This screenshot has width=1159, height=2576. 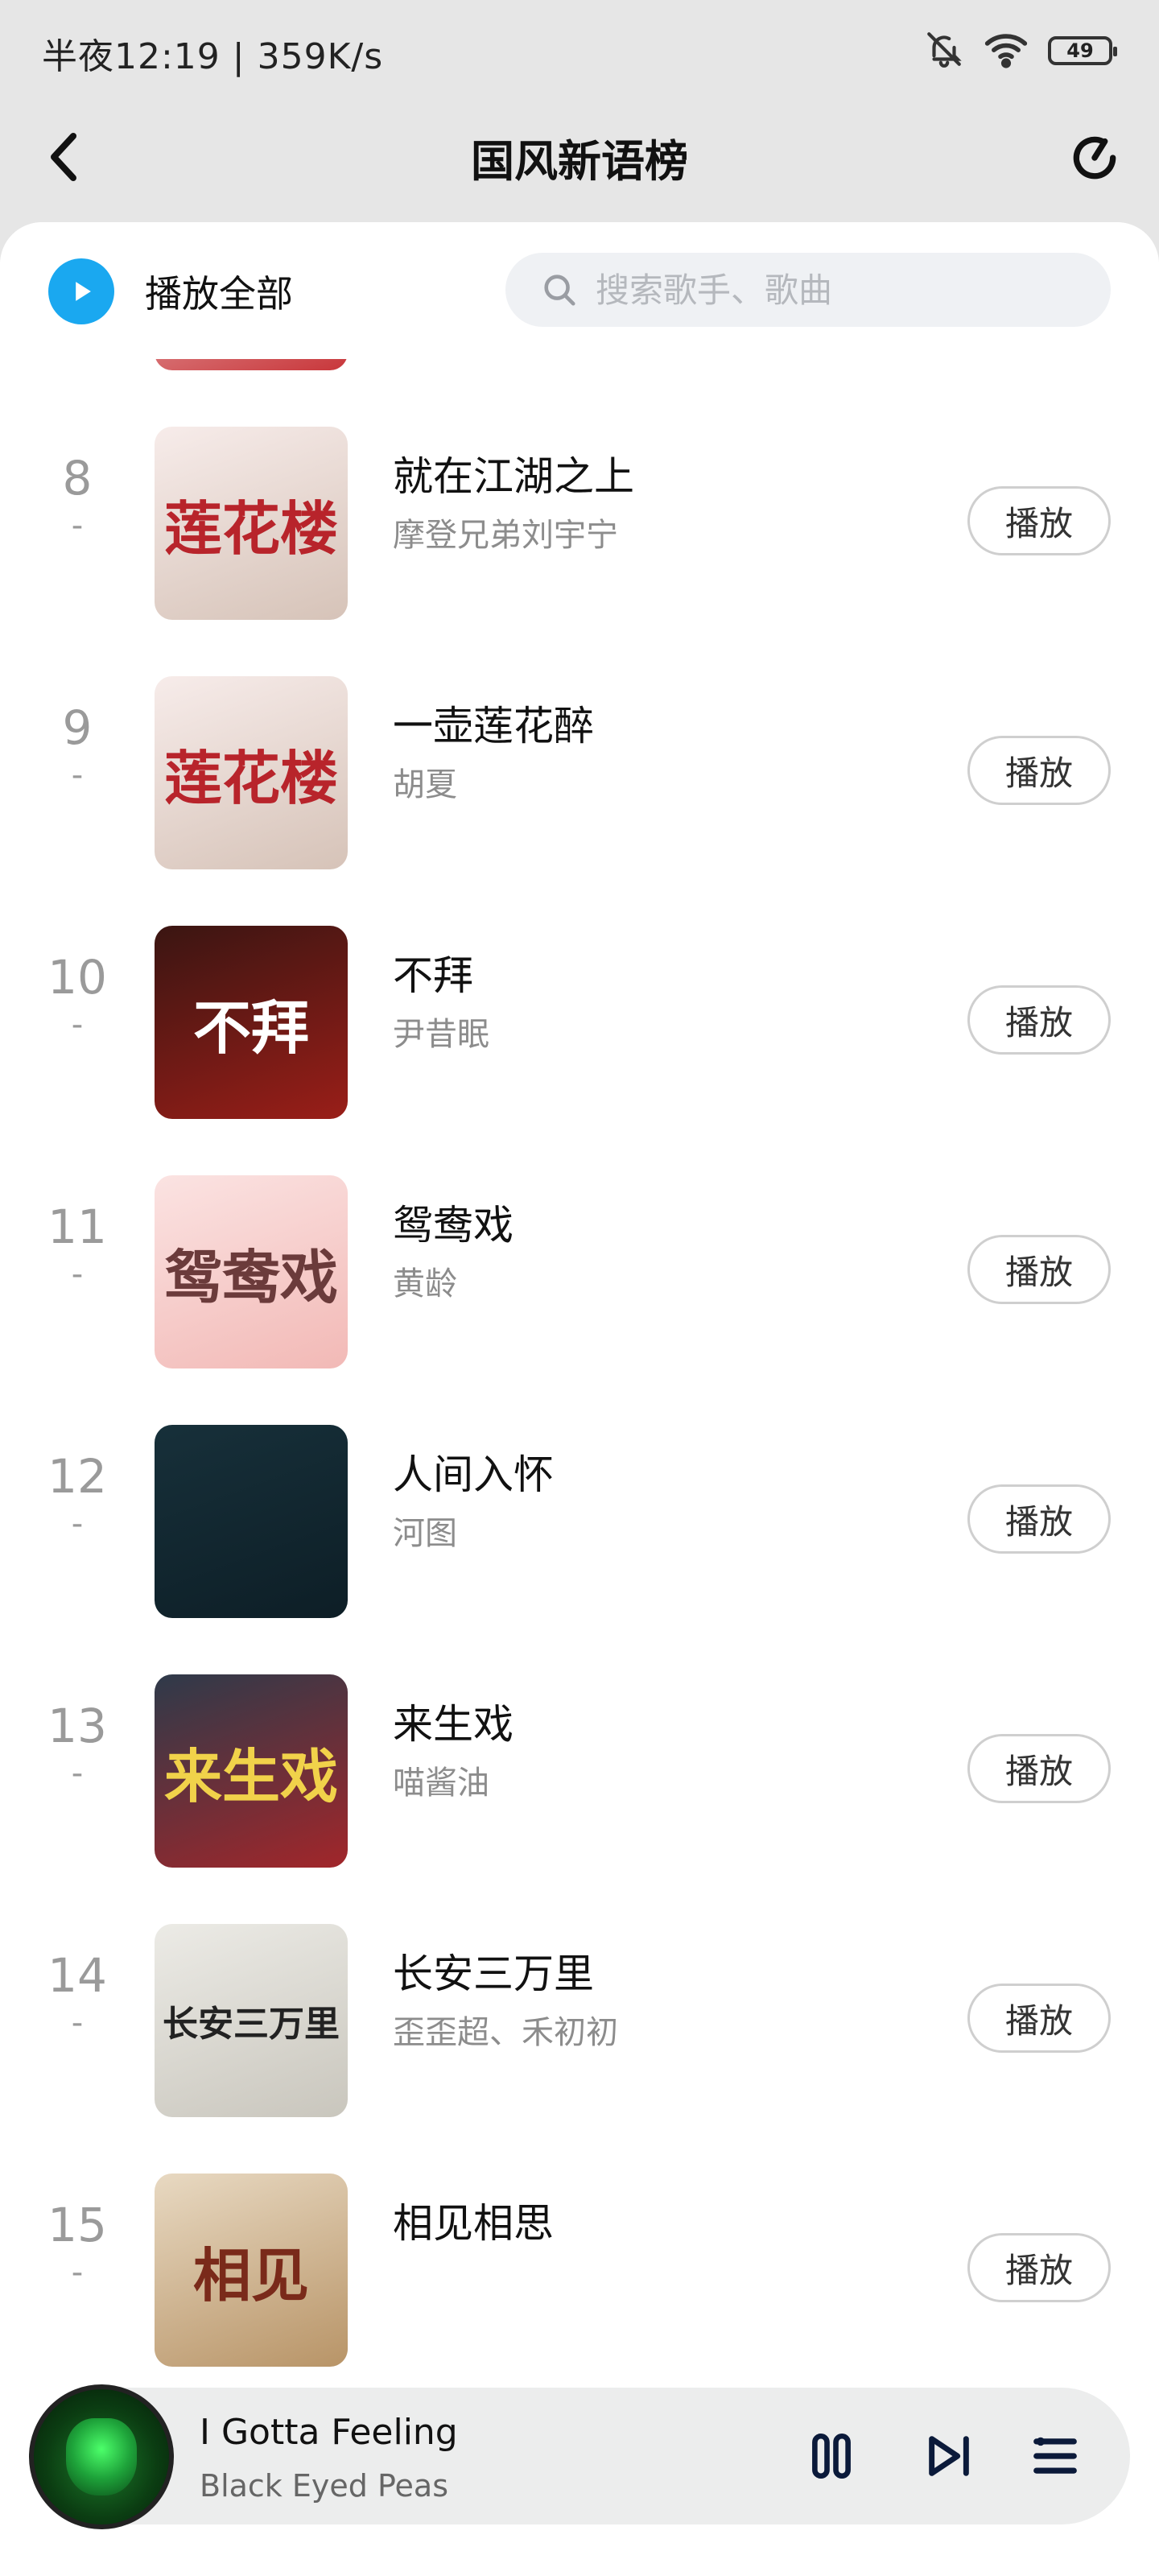 I want to click on song-title: 相见相思, so click(x=473, y=2223).